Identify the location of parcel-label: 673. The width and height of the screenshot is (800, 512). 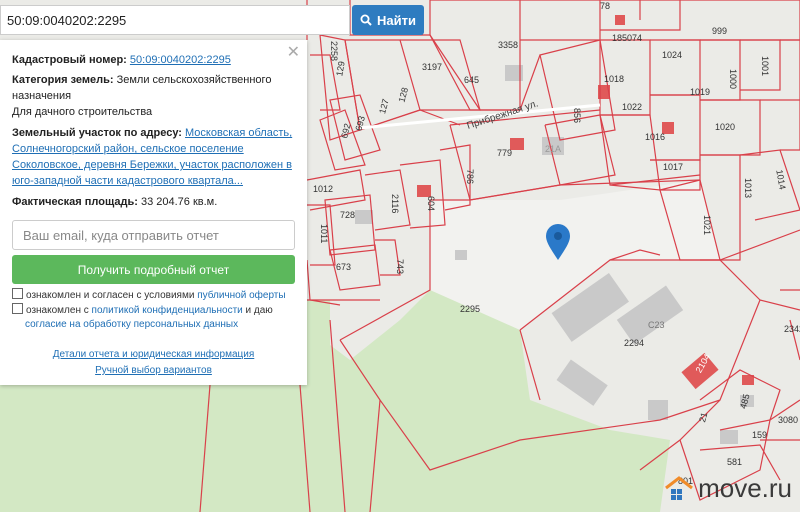
(343, 267).